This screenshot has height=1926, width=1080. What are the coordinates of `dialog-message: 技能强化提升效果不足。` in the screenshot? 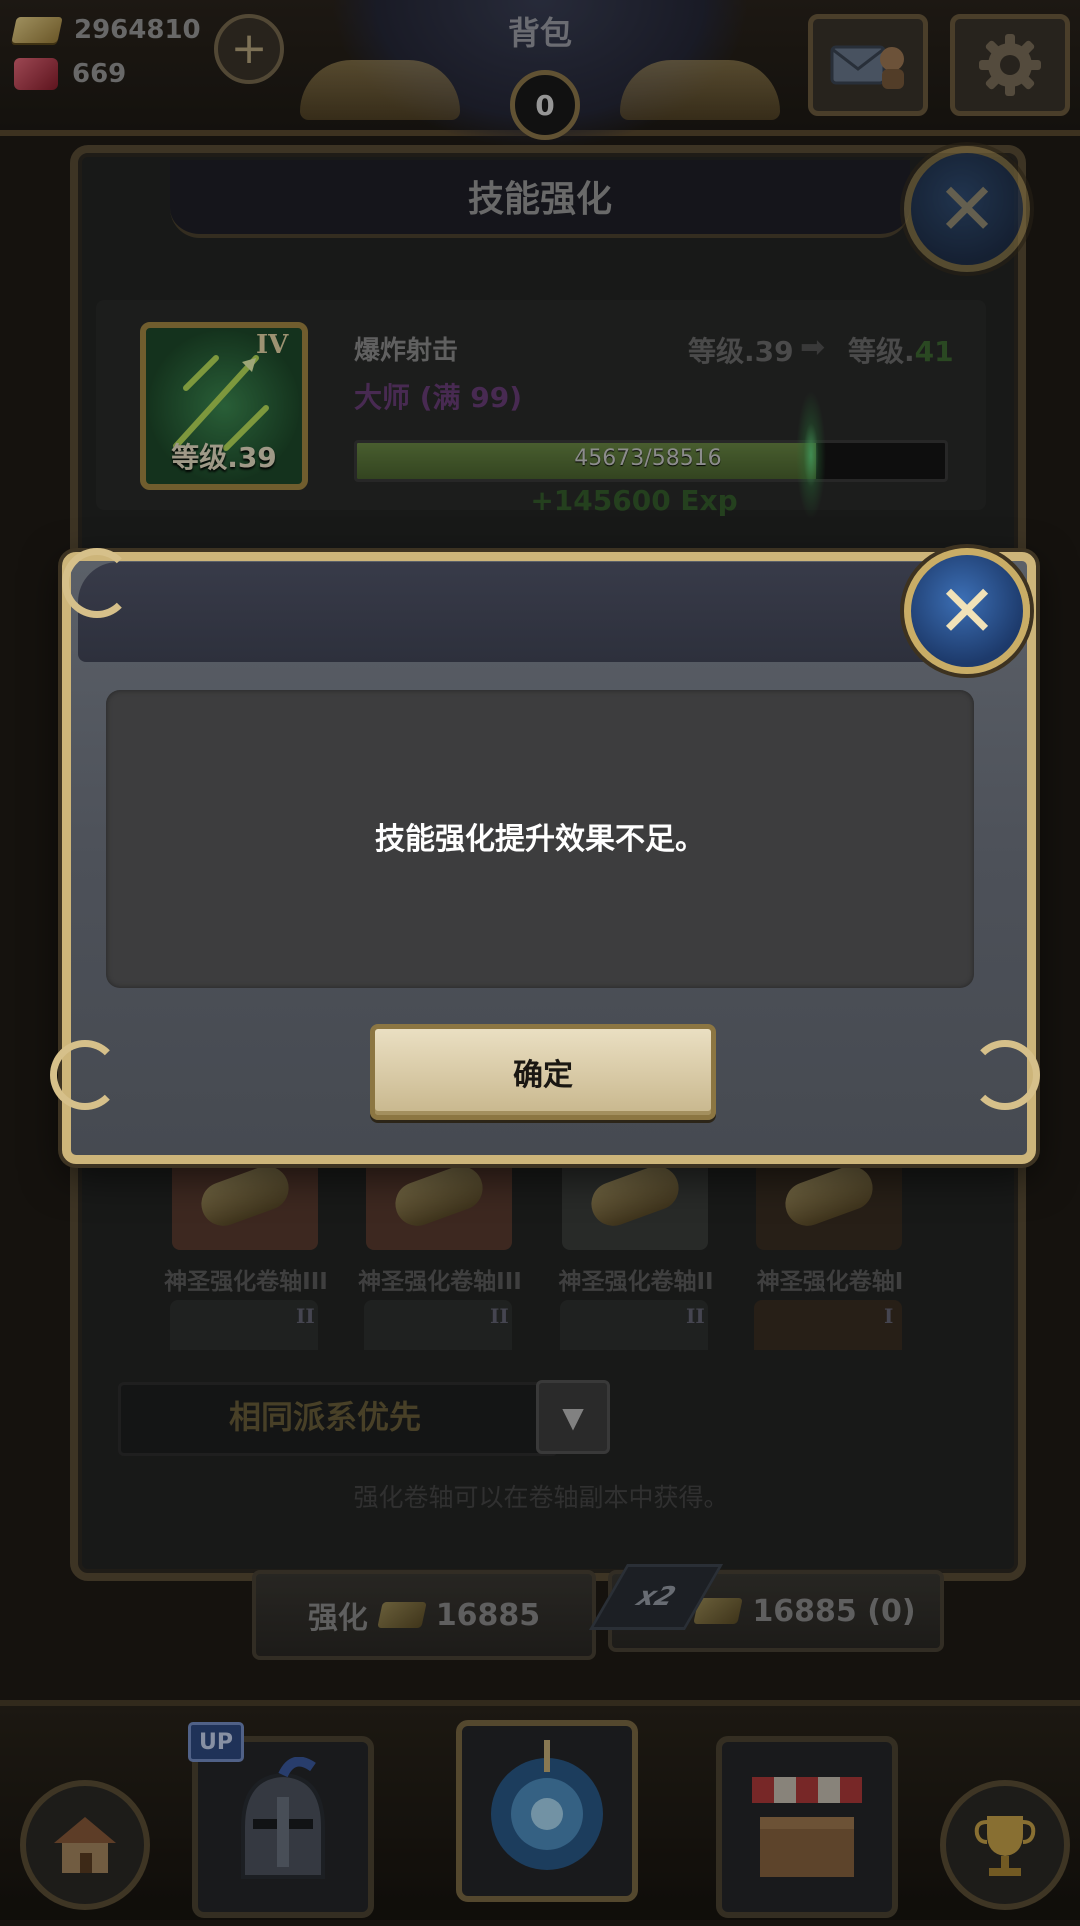 It's located at (540, 839).